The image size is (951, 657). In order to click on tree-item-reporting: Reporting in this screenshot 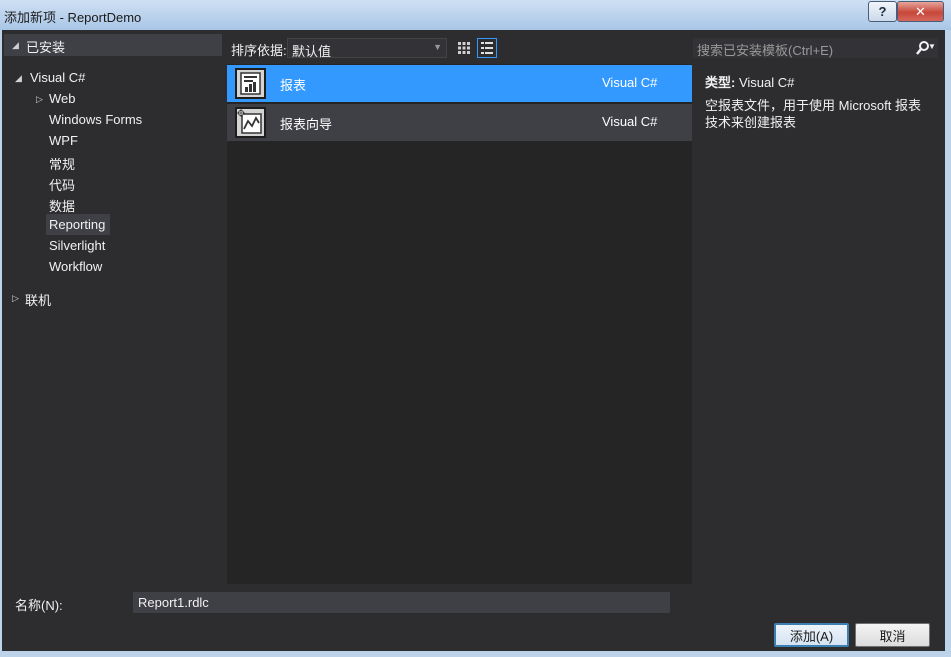, I will do `click(77, 224)`.